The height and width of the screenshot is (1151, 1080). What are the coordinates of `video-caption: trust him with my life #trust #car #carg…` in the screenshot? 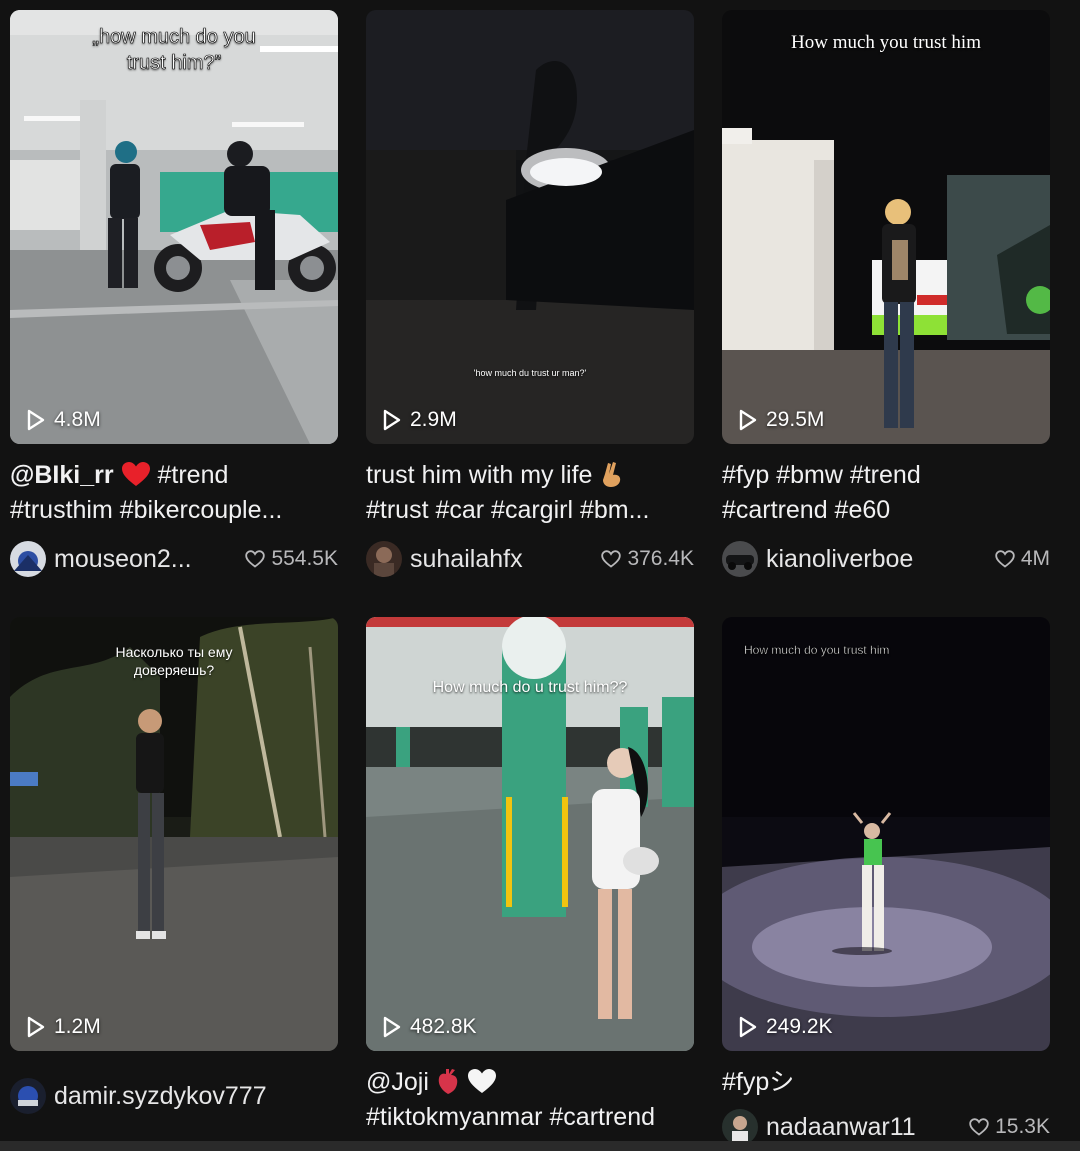 It's located at (530, 493).